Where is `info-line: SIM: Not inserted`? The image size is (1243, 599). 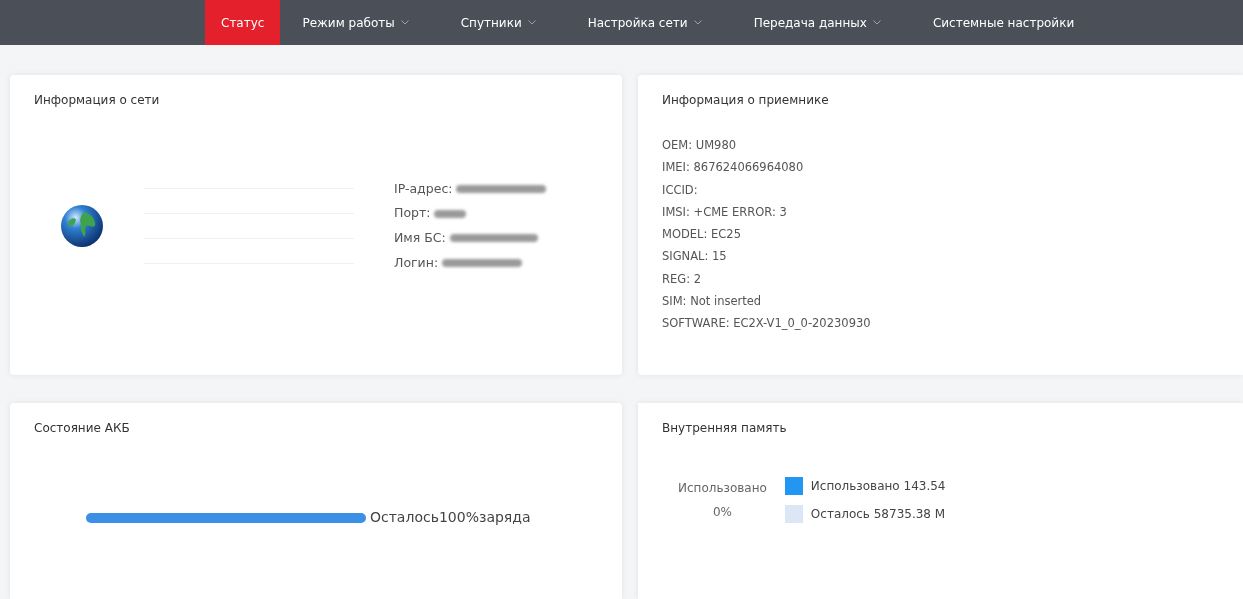 info-line: SIM: Not inserted is located at coordinates (712, 301).